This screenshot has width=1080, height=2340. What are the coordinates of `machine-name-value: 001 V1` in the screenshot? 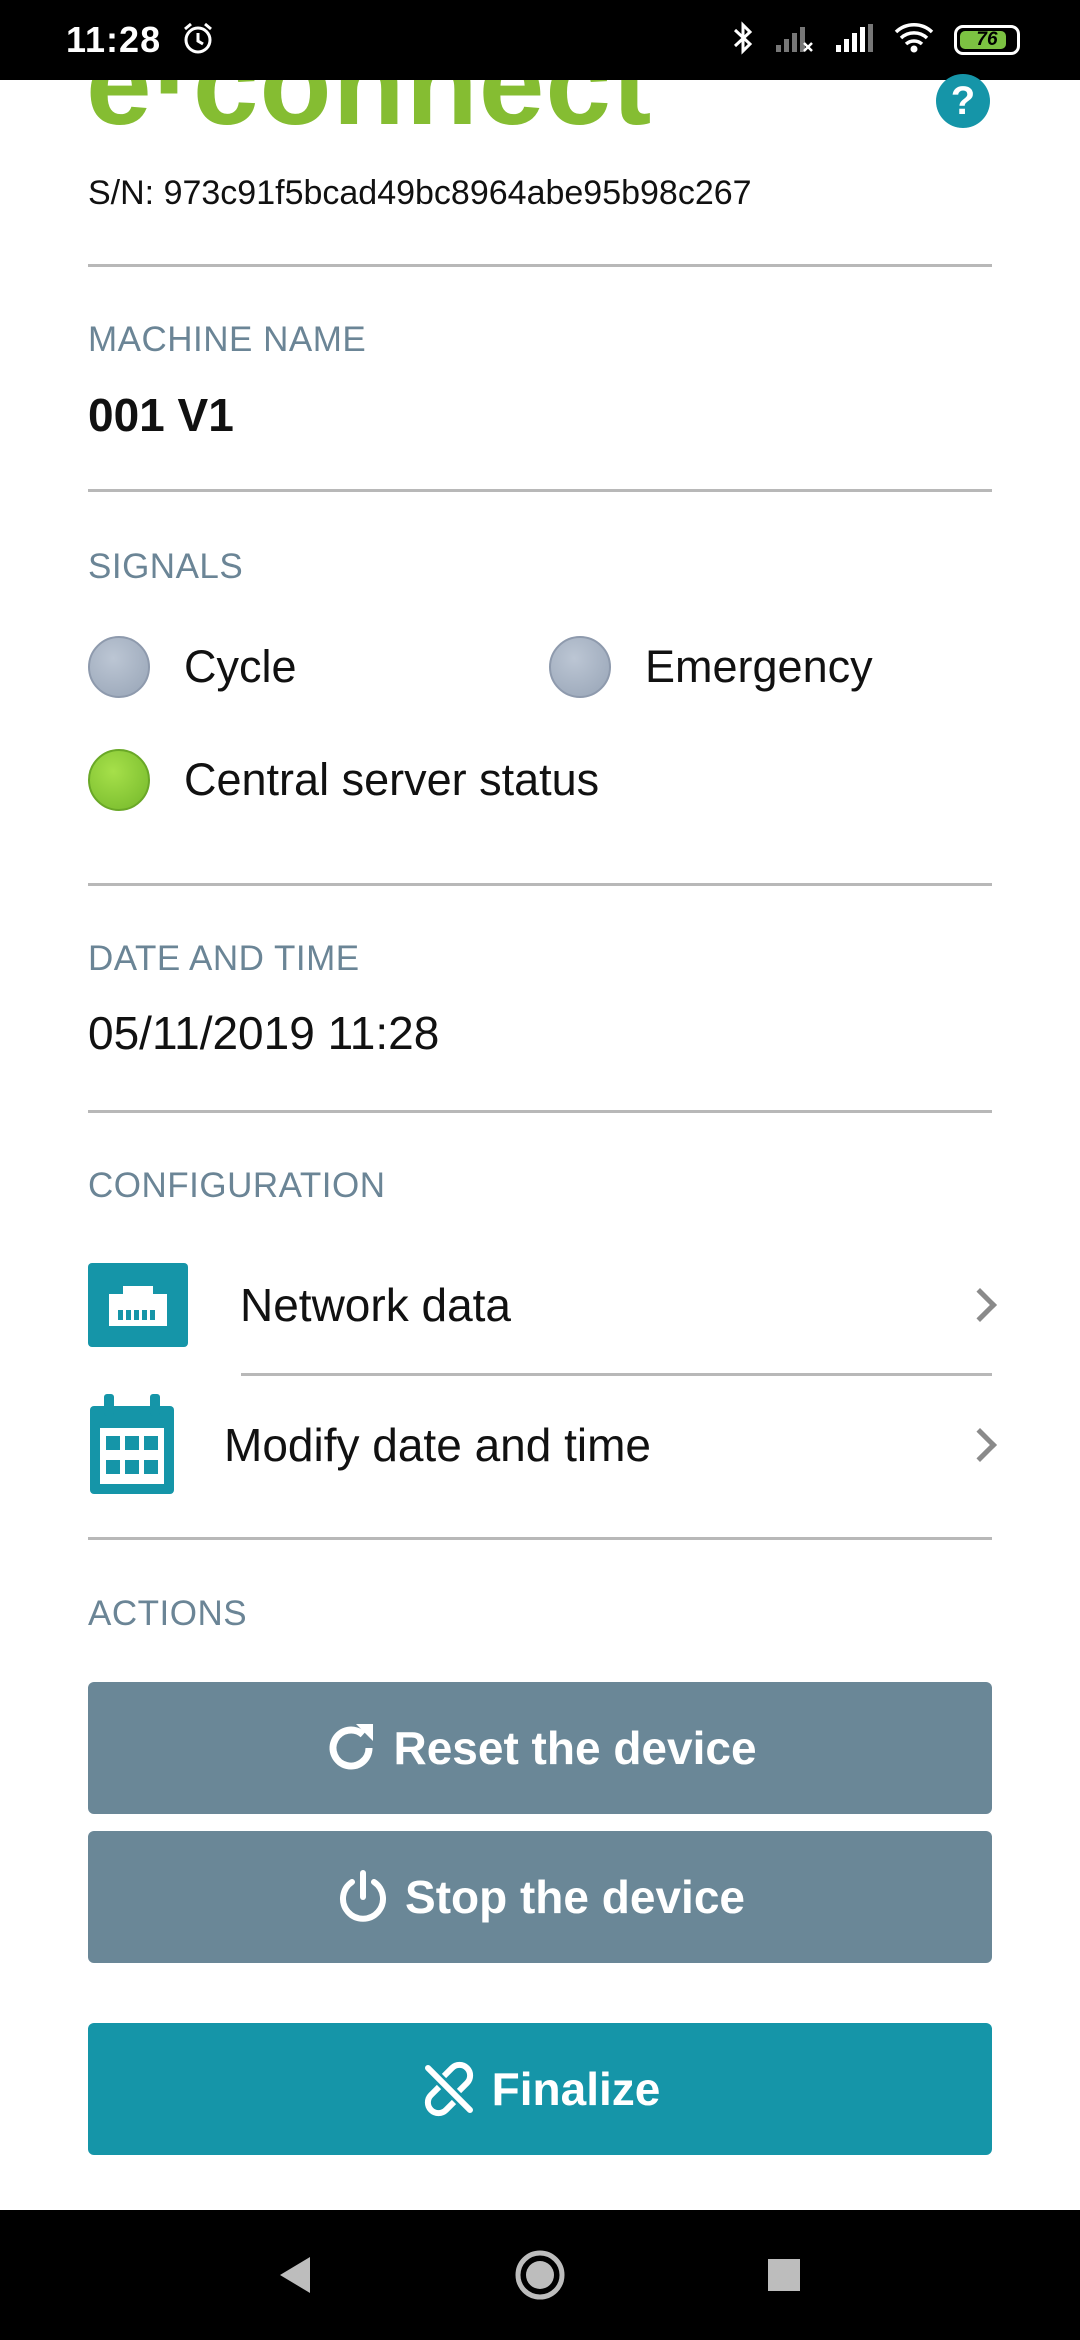 It's located at (161, 415).